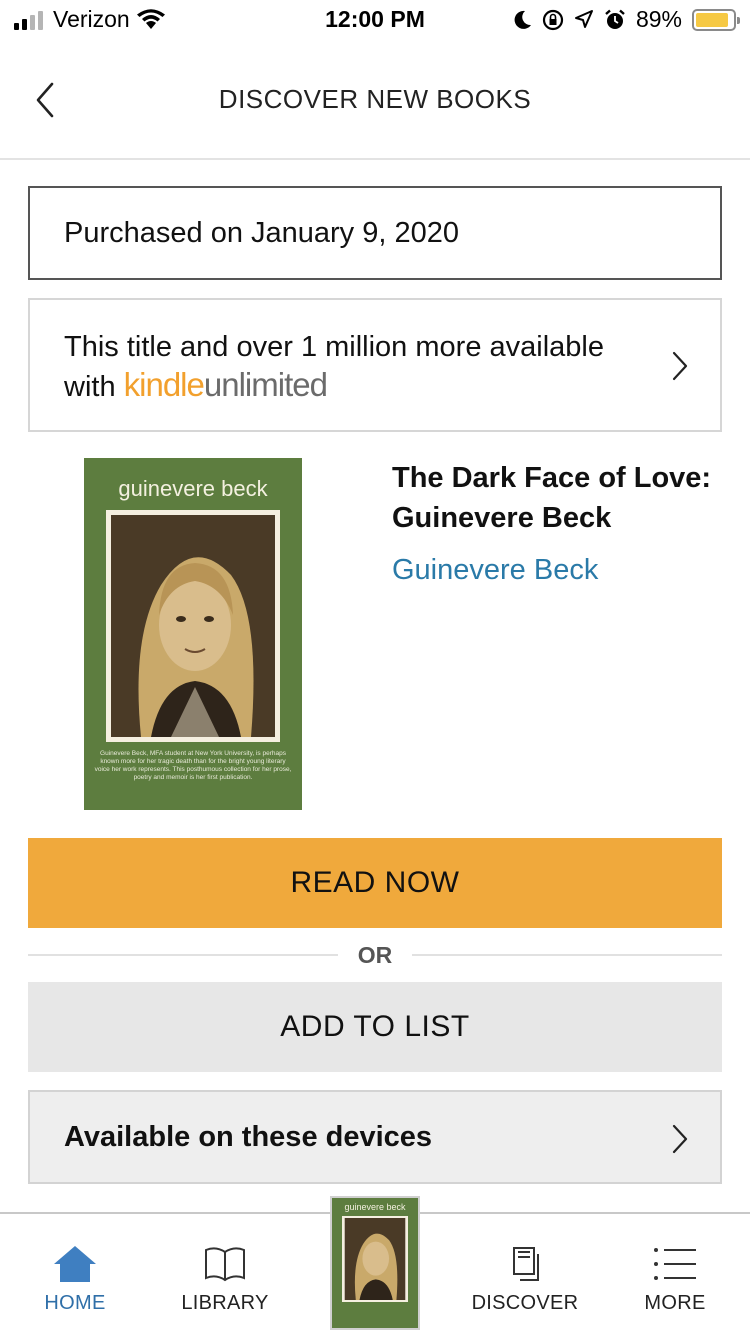 Image resolution: width=750 pixels, height=1334 pixels. Describe the element at coordinates (375, 1027) in the screenshot. I see `add-to-list-button: ADD TO LIST` at that location.